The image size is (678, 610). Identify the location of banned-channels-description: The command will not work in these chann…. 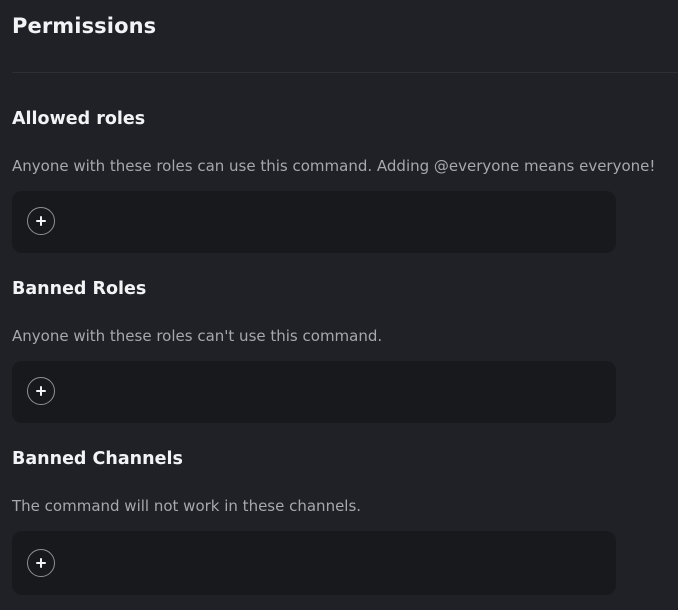
(187, 506).